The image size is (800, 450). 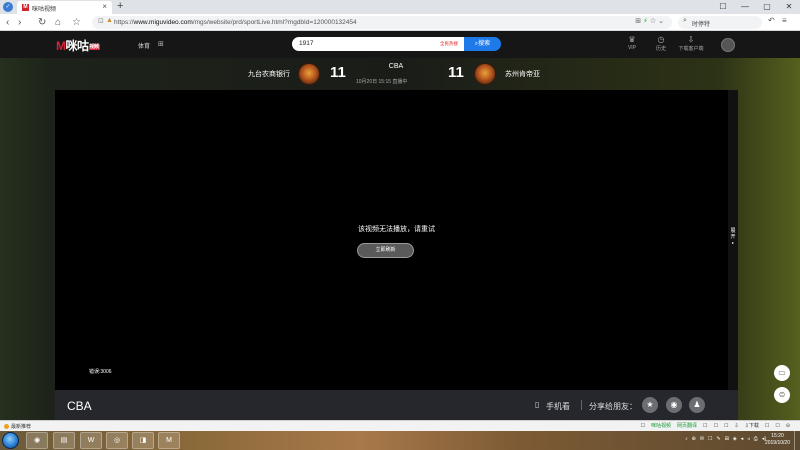 I want to click on refresh-icon: ↻, so click(x=42, y=22).